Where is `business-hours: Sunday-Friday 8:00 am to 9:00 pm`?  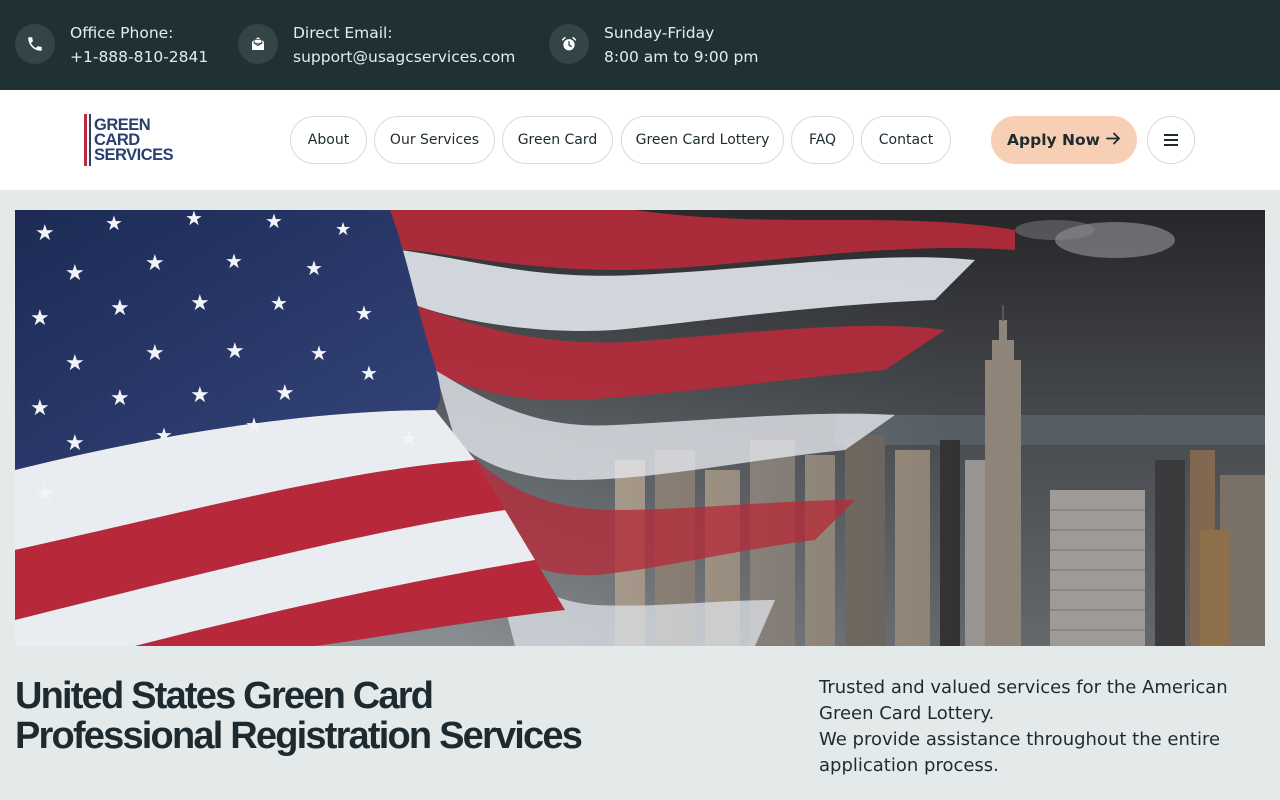 business-hours: Sunday-Friday 8:00 am to 9:00 pm is located at coordinates (653, 45).